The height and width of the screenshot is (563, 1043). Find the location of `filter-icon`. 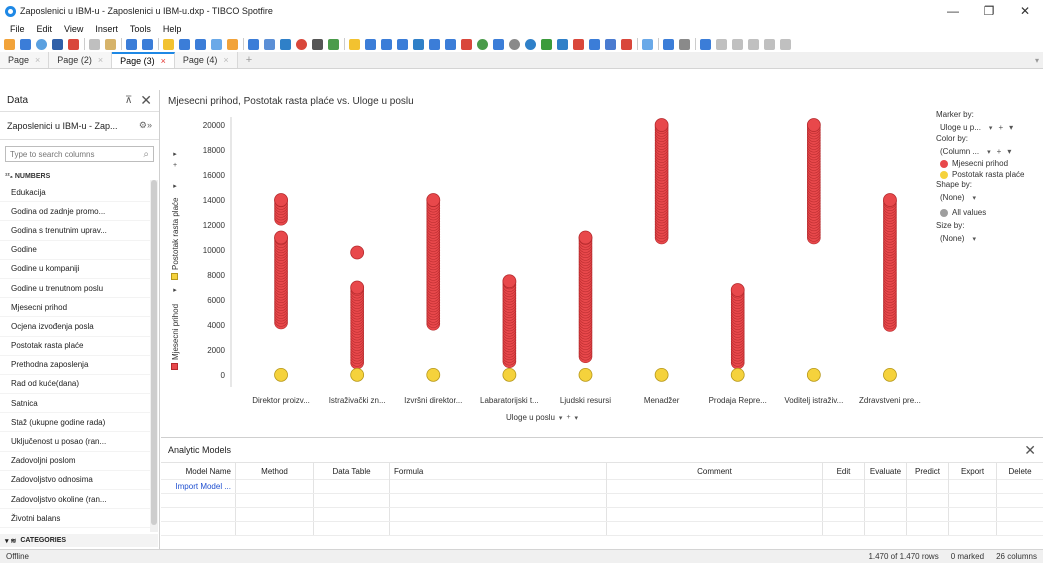

filter-icon is located at coordinates (184, 44).